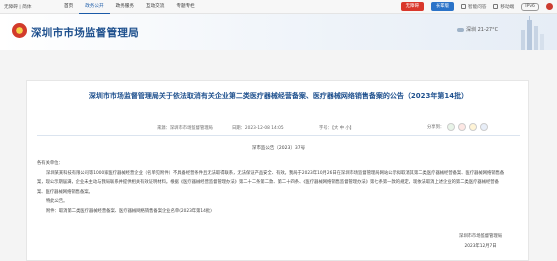 Image resolution: width=557 pixels, height=261 pixels. Describe the element at coordinates (549, 6) in the screenshot. I see `gov-logo-icon` at that location.